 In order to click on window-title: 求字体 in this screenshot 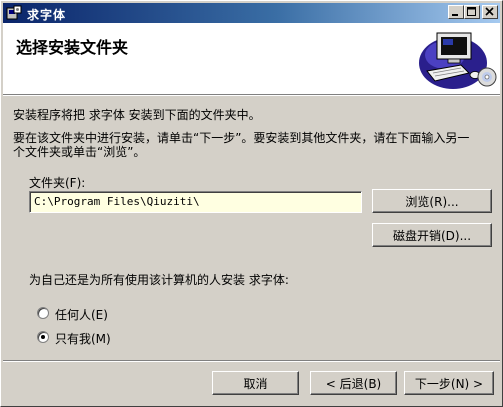, I will do `click(47, 15)`.